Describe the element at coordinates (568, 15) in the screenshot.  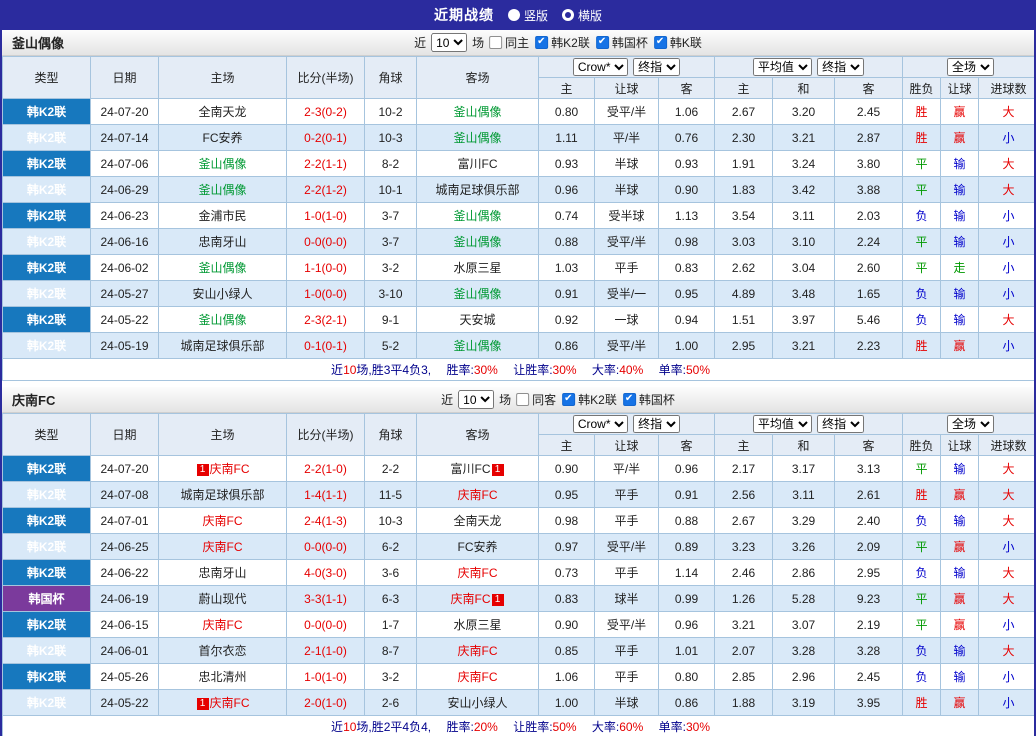
I see `radio-checked-icon` at that location.